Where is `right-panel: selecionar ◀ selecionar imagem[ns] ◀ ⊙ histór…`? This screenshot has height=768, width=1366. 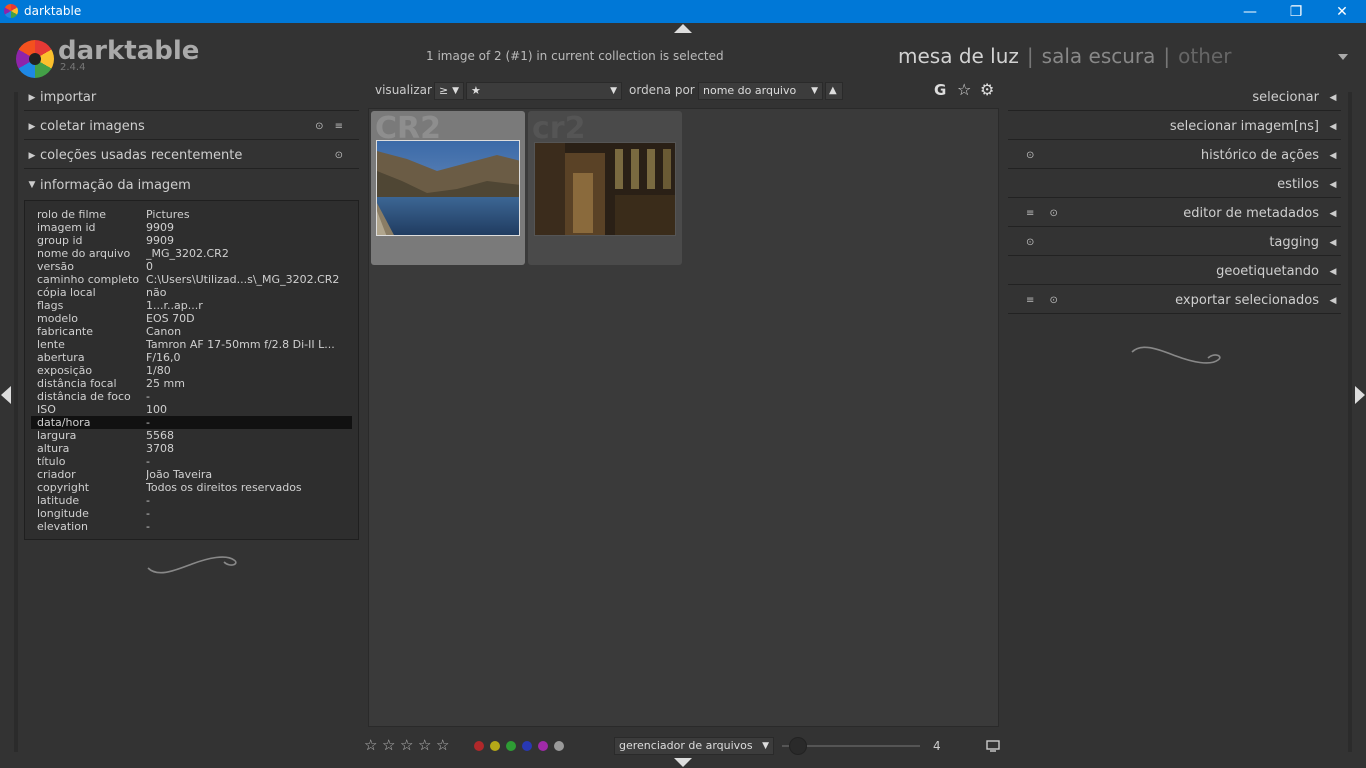 right-panel: selecionar ◀ selecionar imagem[ns] ◀ ⊙ histór… is located at coordinates (1174, 229).